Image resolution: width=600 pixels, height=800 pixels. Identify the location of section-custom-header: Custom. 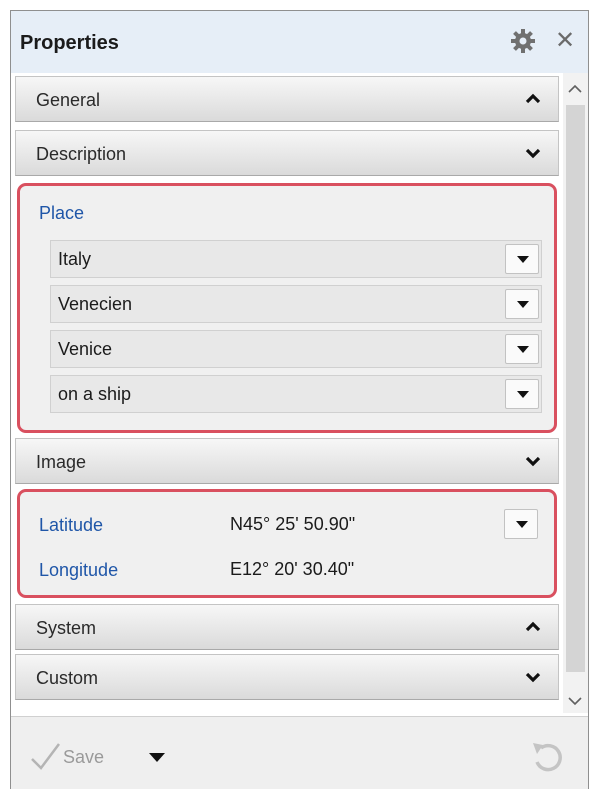
(287, 677).